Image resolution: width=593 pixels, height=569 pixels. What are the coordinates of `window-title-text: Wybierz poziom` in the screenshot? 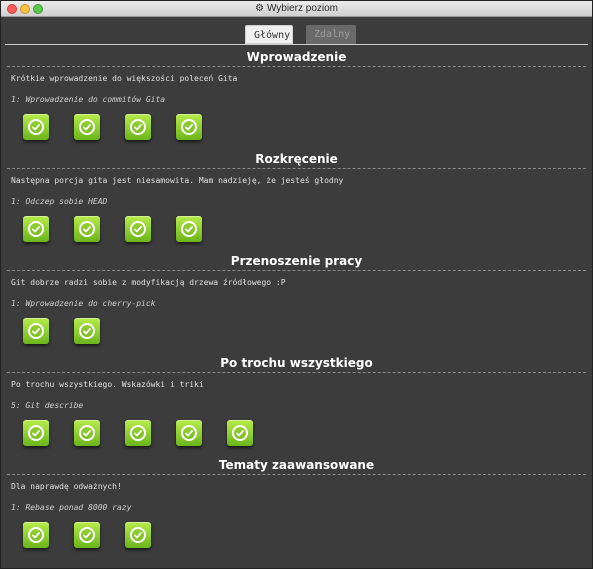 It's located at (302, 8).